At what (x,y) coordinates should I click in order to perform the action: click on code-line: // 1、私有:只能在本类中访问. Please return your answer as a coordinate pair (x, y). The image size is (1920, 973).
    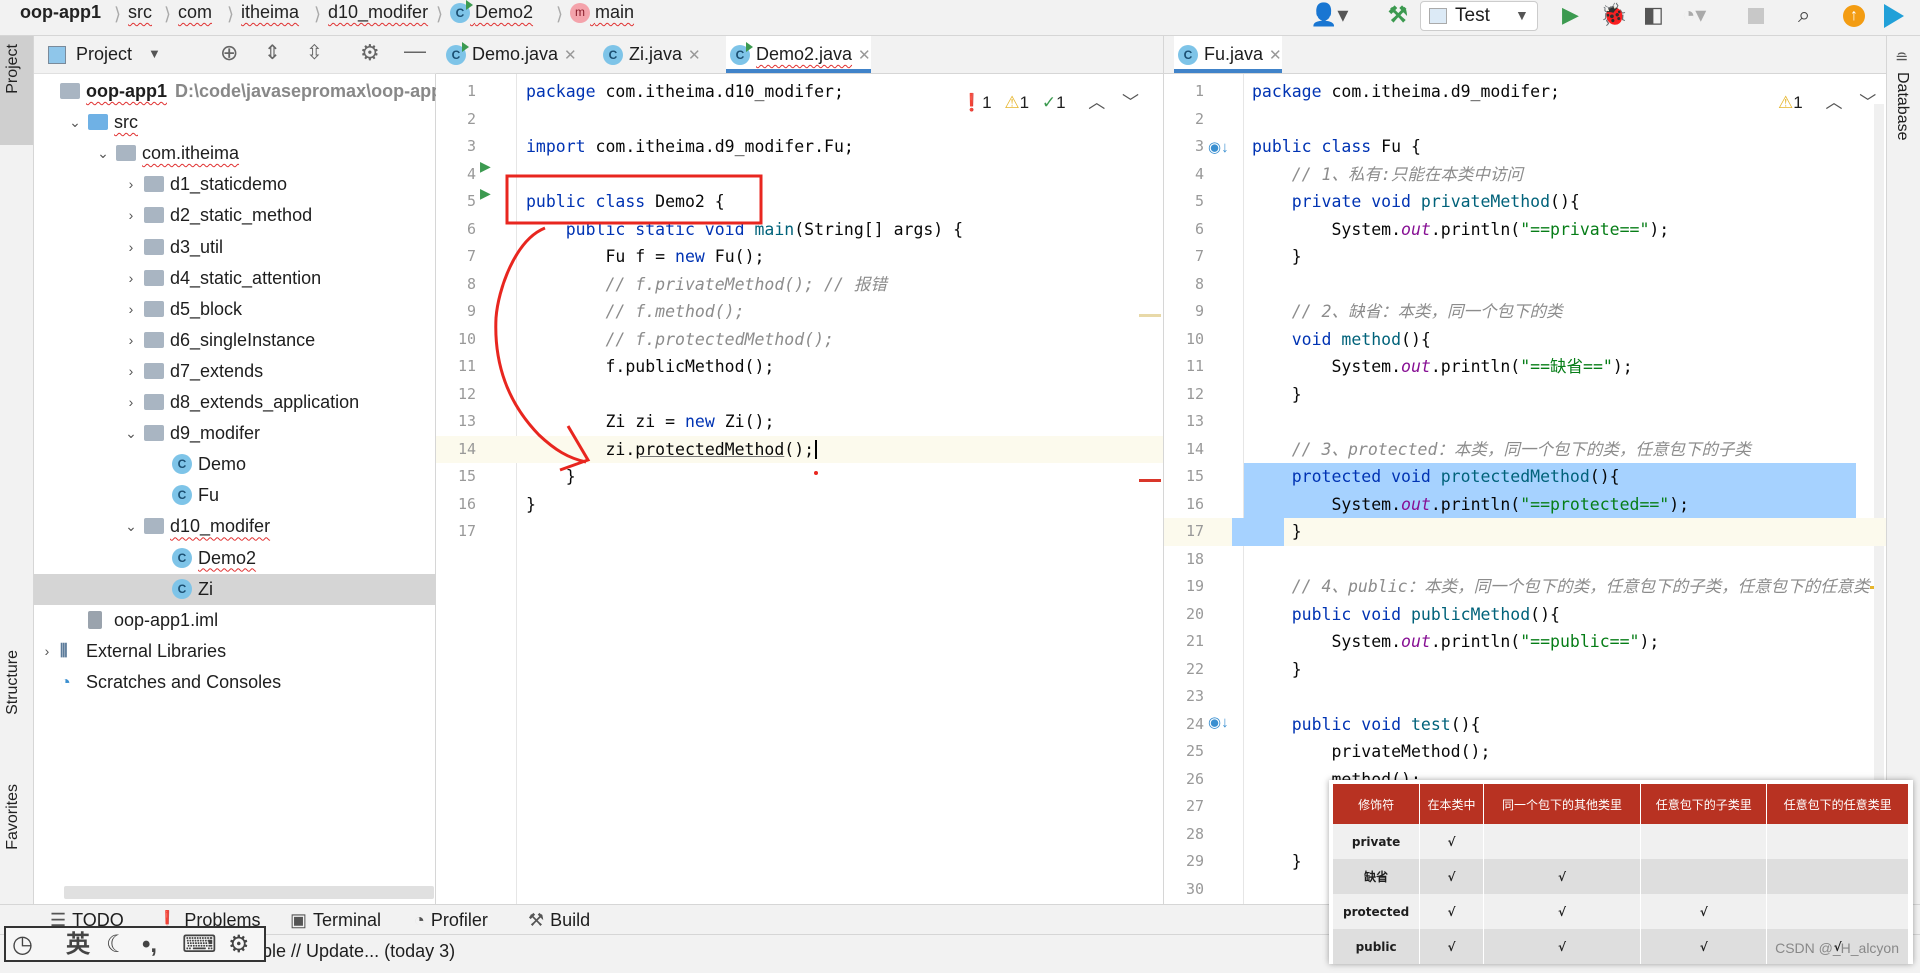
    Looking at the image, I should click on (1387, 175).